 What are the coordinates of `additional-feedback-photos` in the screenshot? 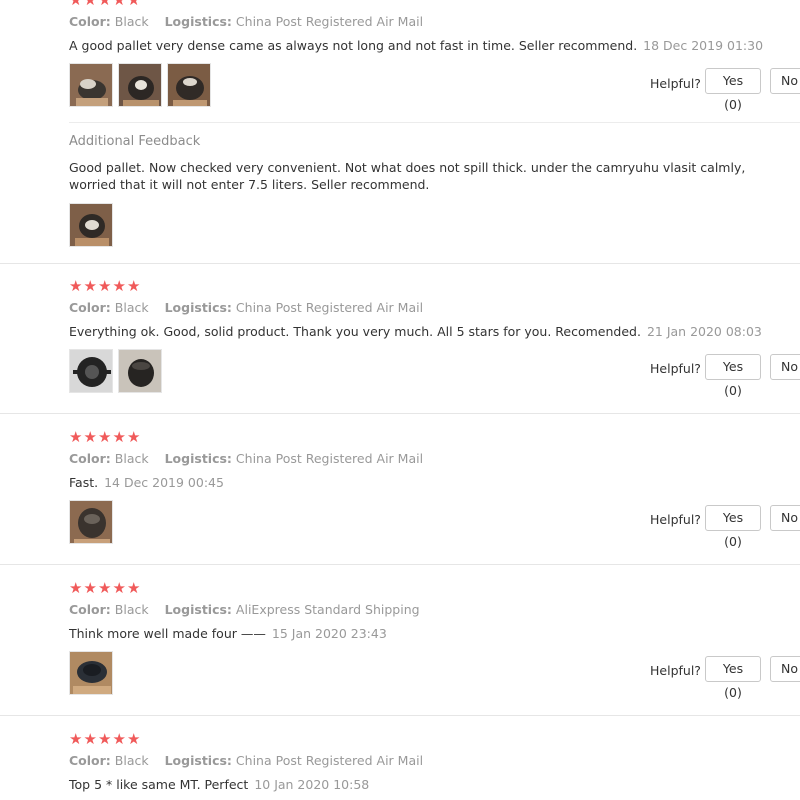 It's located at (91, 225).